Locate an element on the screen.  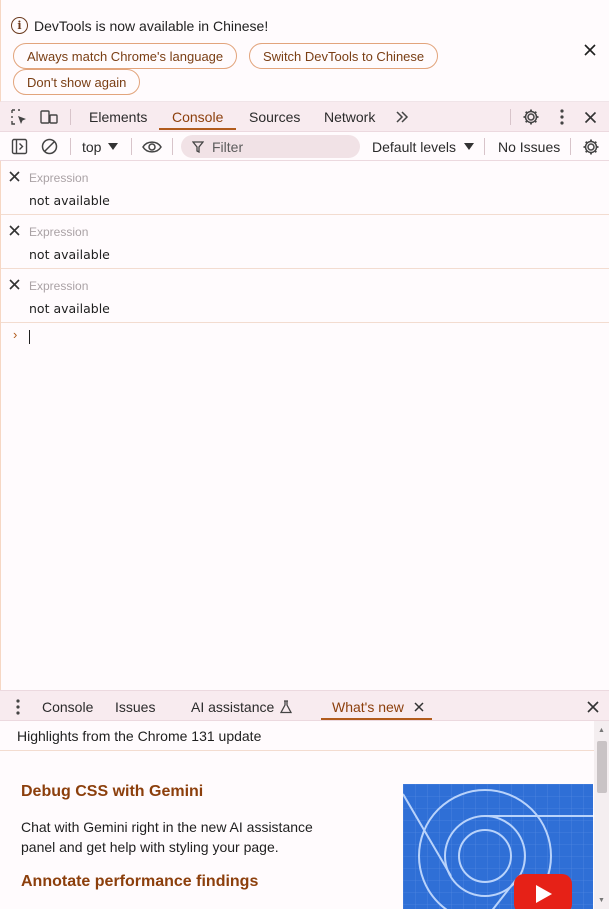
log-levels-dropdown: Default levels is located at coordinates (423, 146).